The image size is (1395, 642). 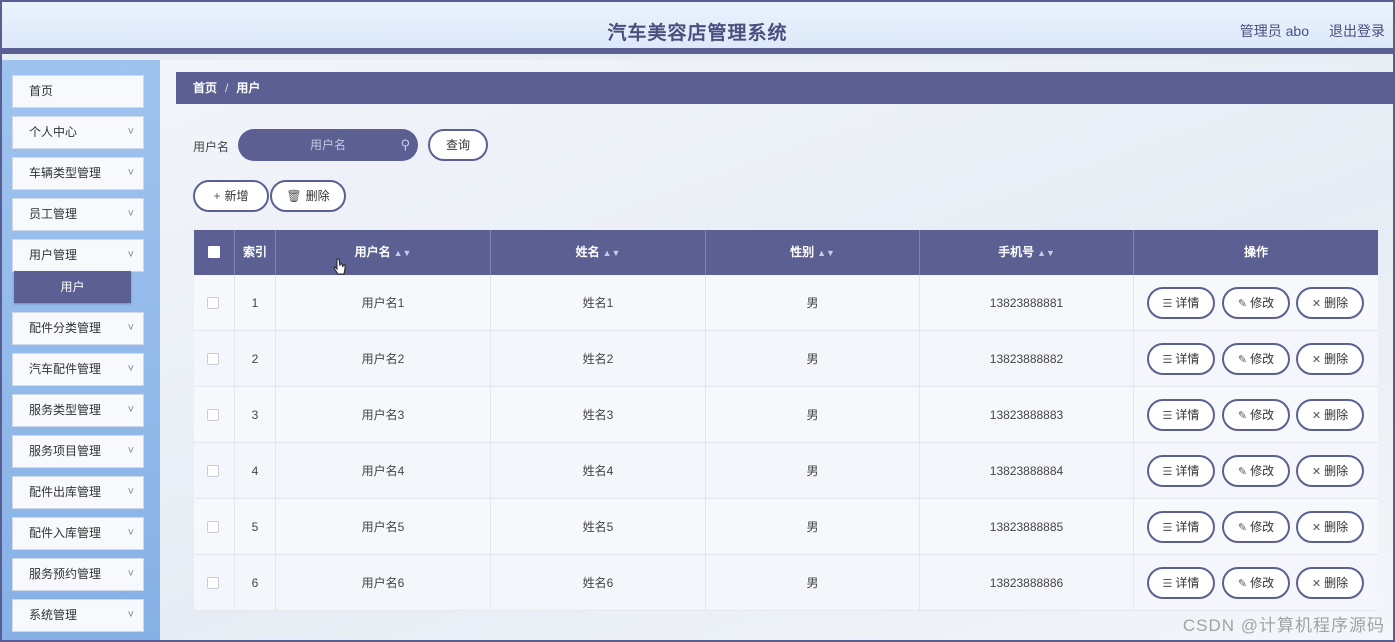 I want to click on query-button: 查询, so click(x=458, y=145).